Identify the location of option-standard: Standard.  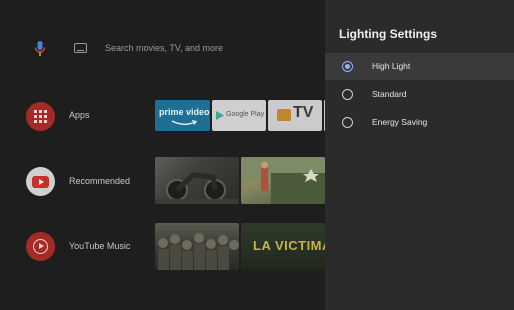
(419, 94).